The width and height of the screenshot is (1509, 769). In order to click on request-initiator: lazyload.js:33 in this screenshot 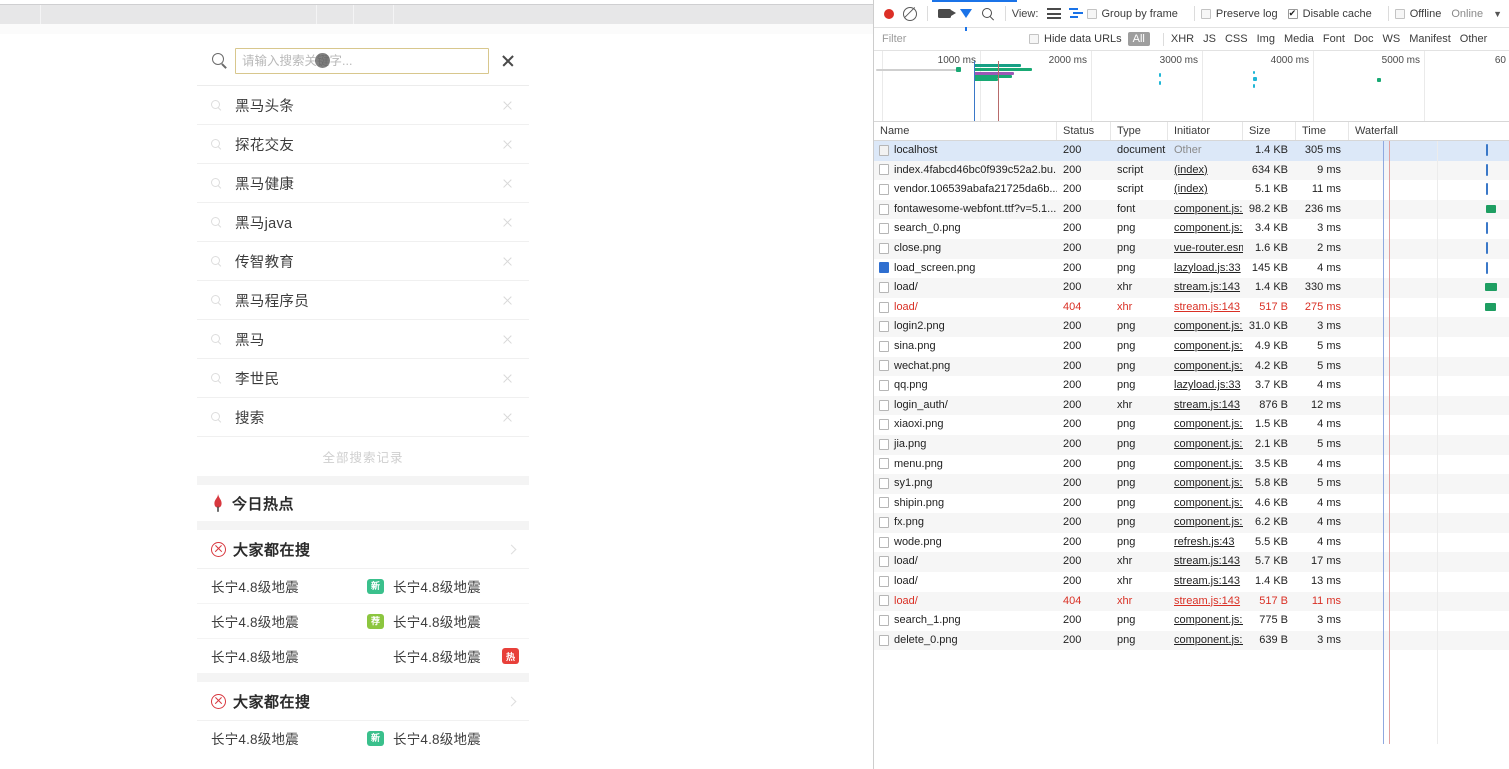, I will do `click(1205, 268)`.